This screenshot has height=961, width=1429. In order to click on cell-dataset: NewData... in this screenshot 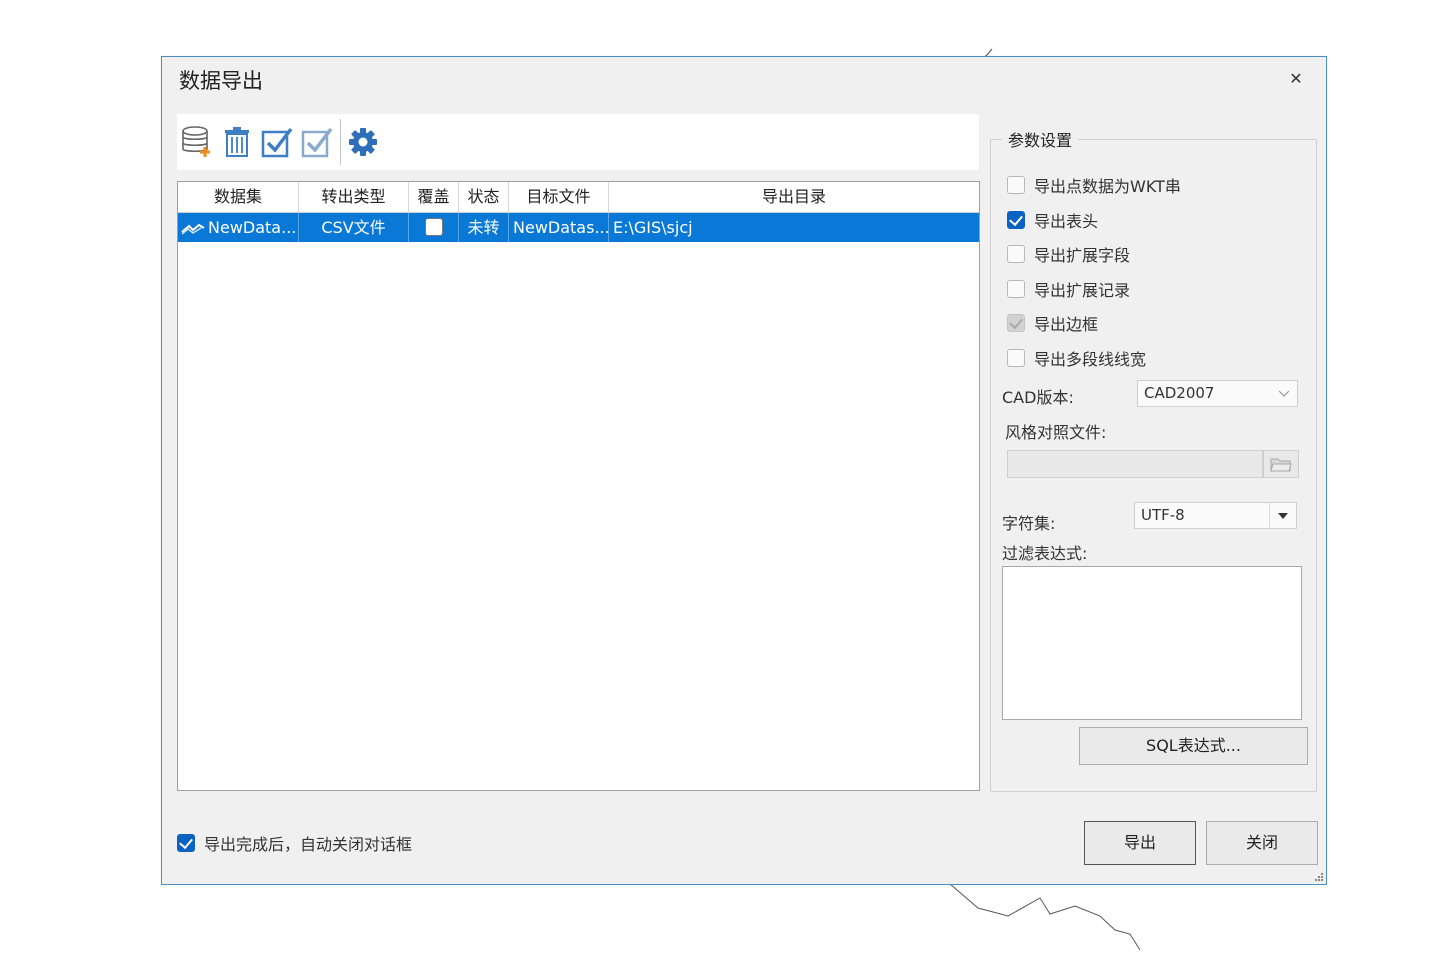, I will do `click(238, 227)`.